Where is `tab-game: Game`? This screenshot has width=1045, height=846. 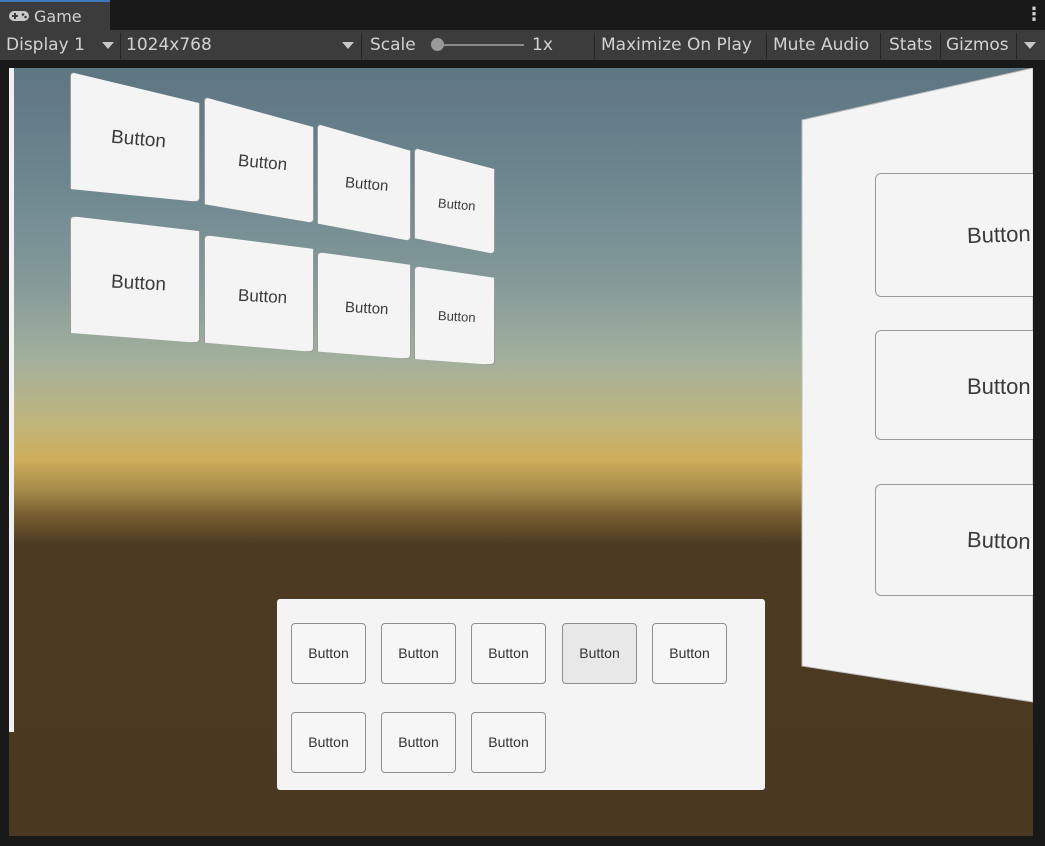 tab-game: Game is located at coordinates (55, 15).